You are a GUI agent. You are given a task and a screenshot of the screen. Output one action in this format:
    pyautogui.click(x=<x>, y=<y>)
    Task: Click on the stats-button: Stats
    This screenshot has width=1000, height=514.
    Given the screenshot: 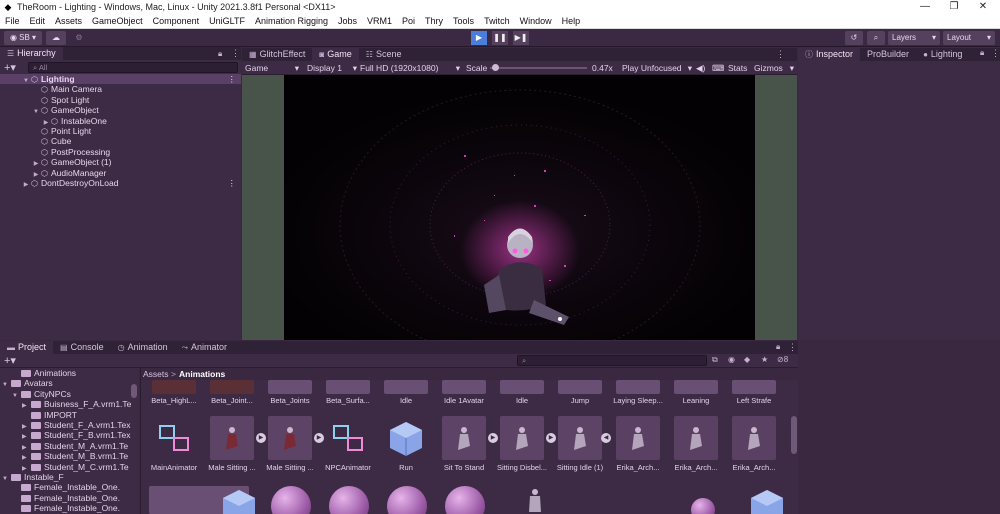 What is the action you would take?
    pyautogui.click(x=737, y=68)
    